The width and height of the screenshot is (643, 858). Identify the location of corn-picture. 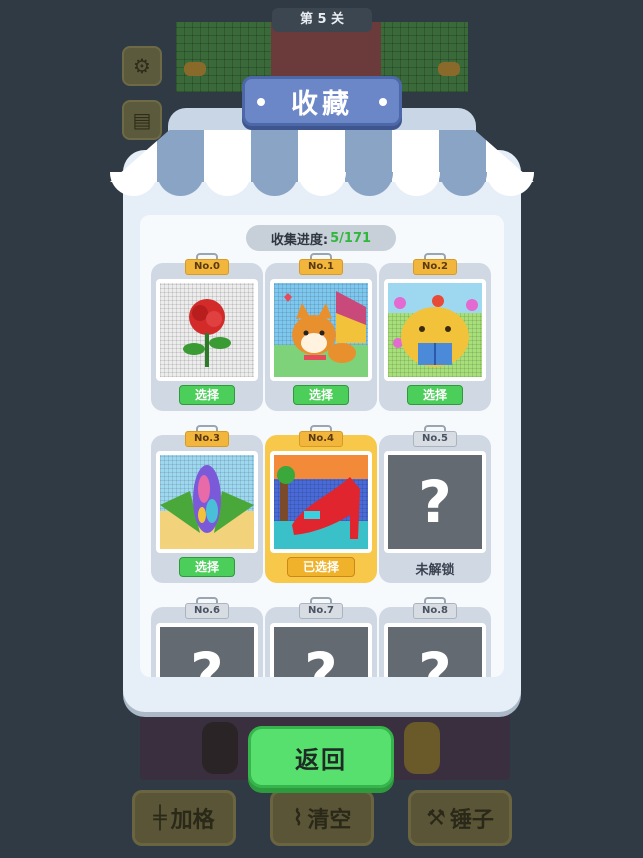
(207, 502).